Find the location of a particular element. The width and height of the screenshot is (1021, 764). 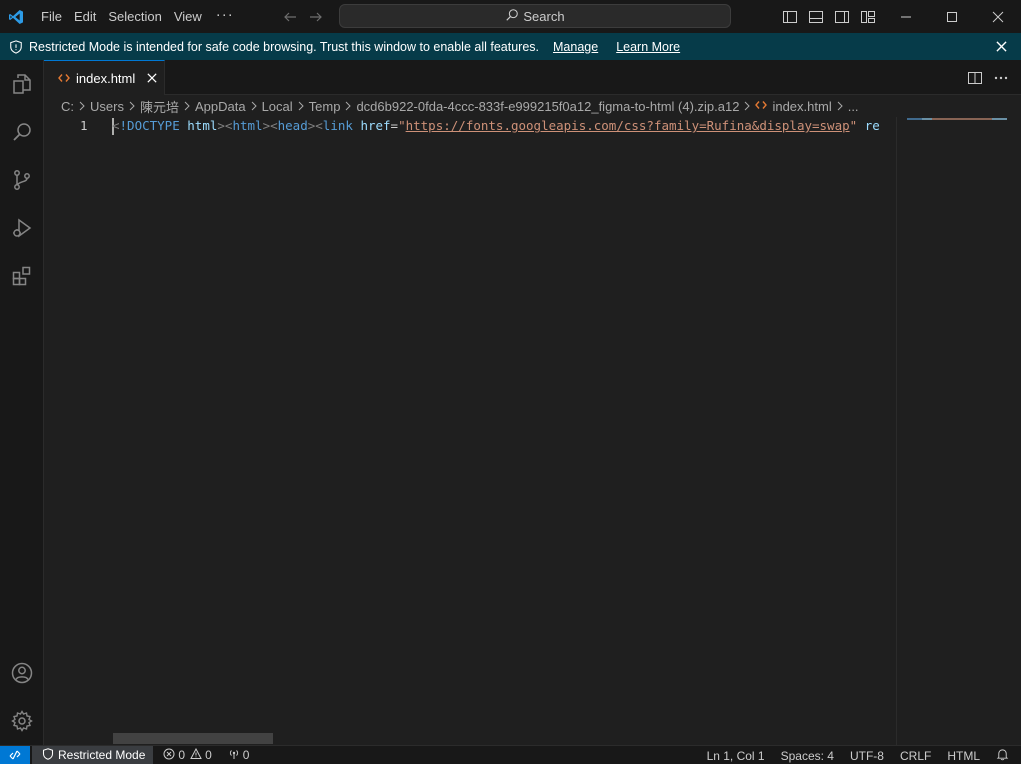

breadcrumb-temp: Temp is located at coordinates (325, 106).